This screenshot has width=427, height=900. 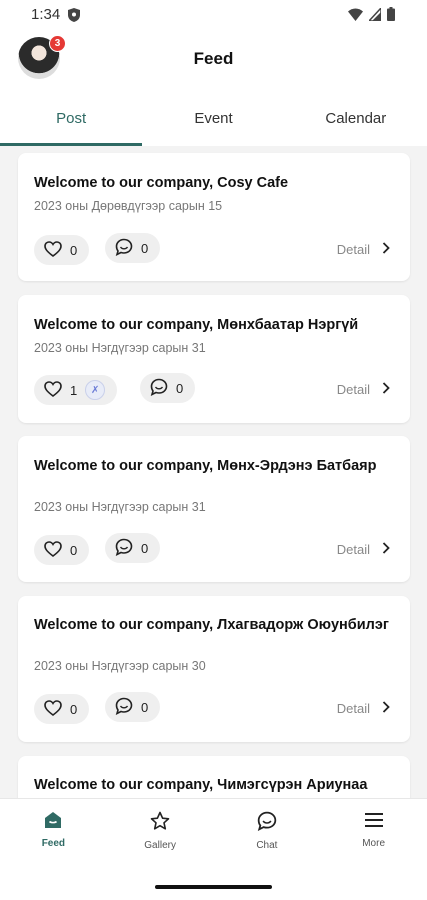 I want to click on tab-event: Event, so click(x=213, y=118).